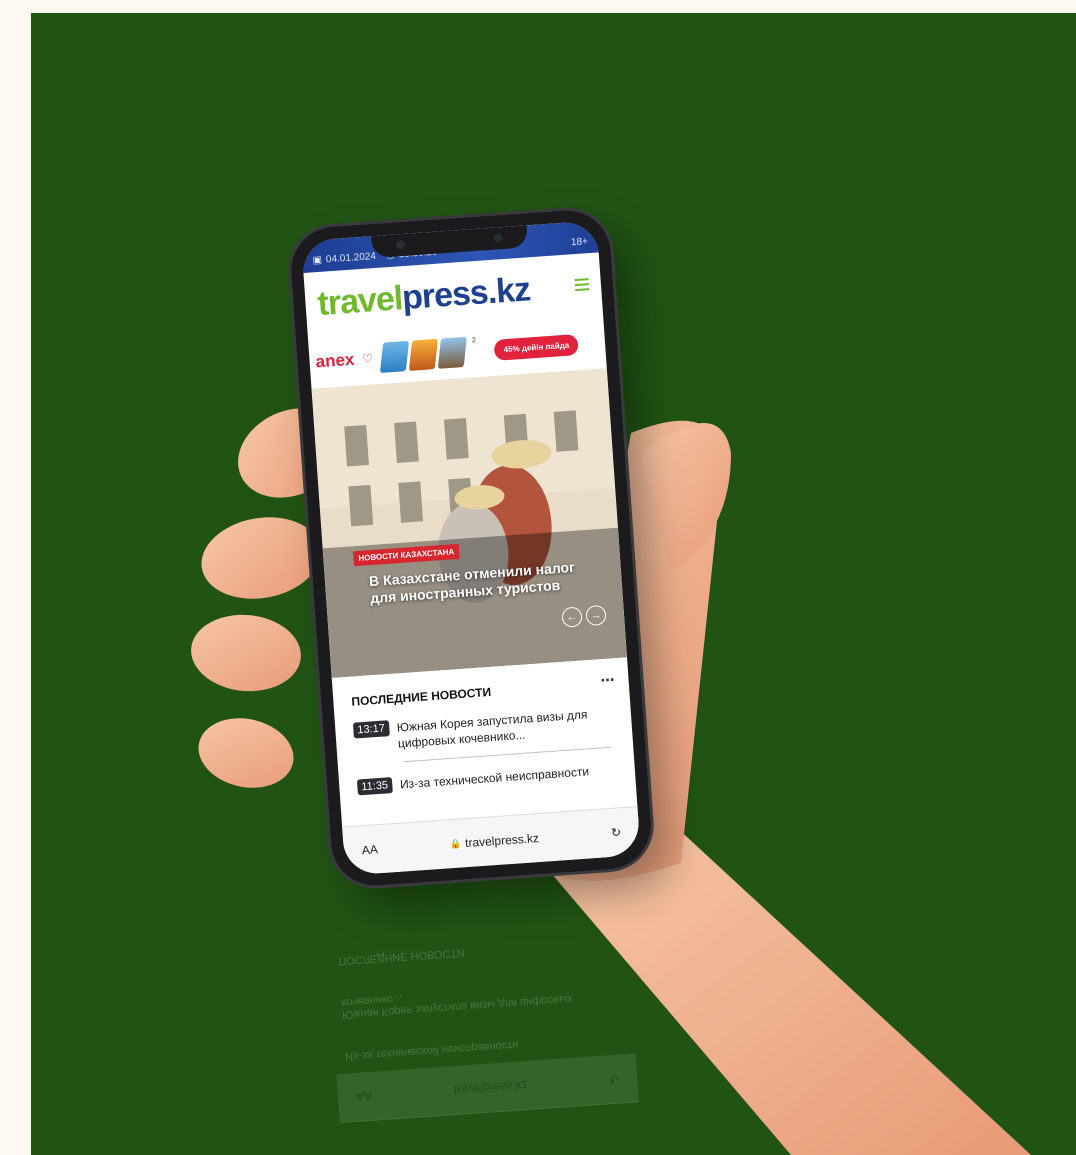 The width and height of the screenshot is (1076, 1155). I want to click on camera-icon, so click(400, 244).